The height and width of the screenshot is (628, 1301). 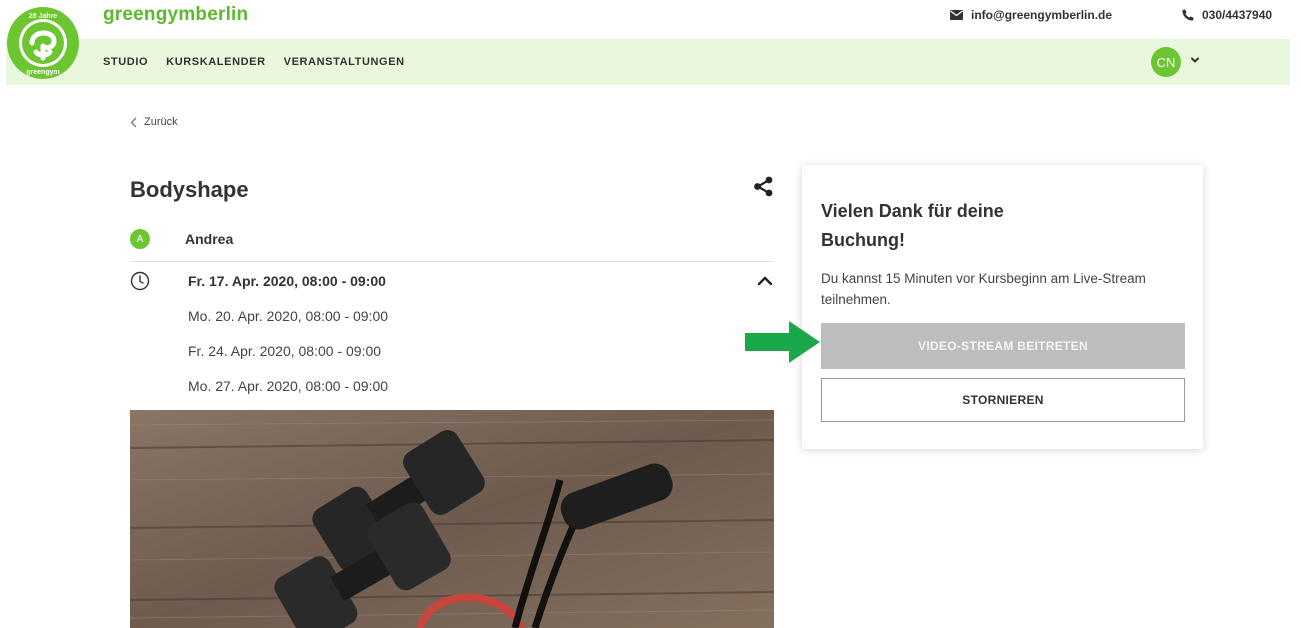 I want to click on date-option: Mo. 27. Apr. 2020, 08:00 - 09:00, so click(x=288, y=386).